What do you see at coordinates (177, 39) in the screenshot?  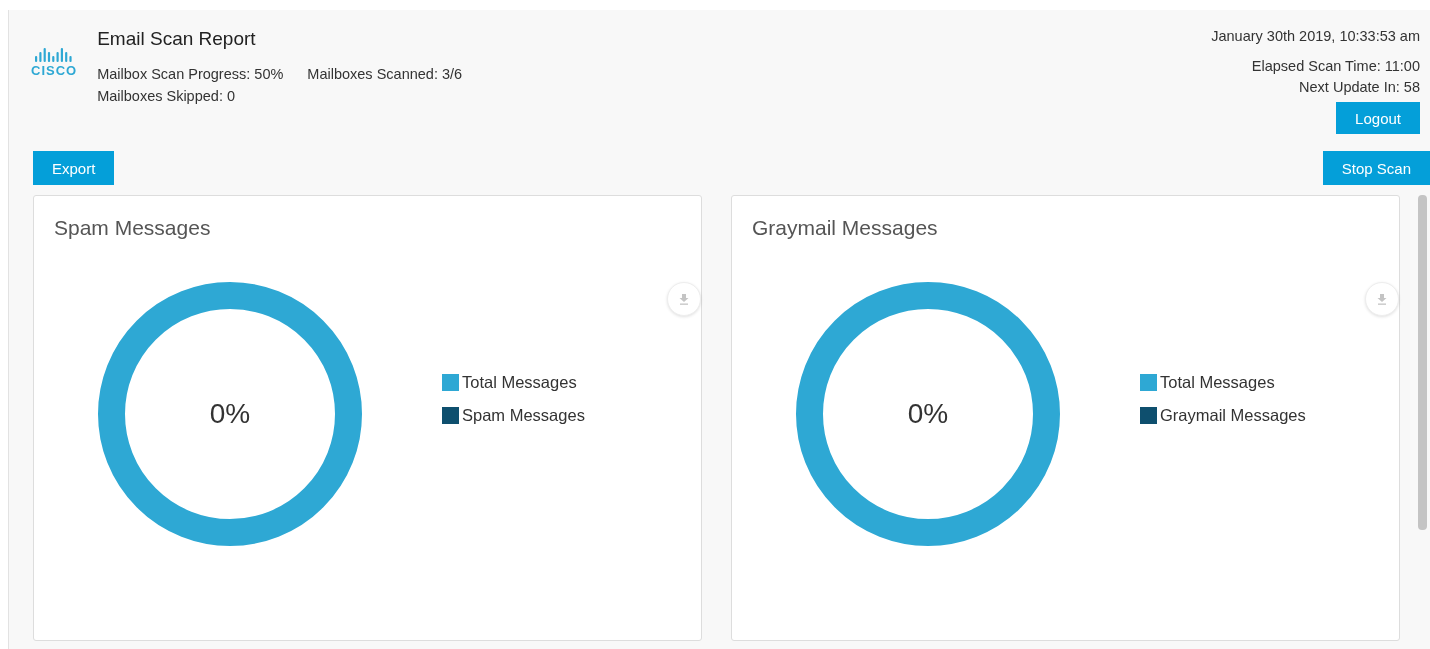 I see `report-title: Email Scan Report` at bounding box center [177, 39].